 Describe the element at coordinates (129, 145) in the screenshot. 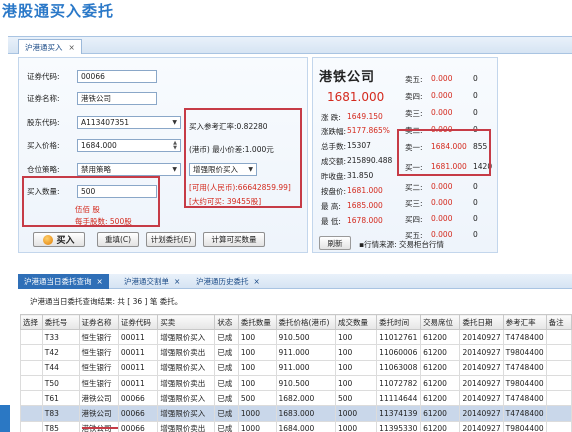

I see `price-stepper: 1684.000 ▲ ▼` at that location.